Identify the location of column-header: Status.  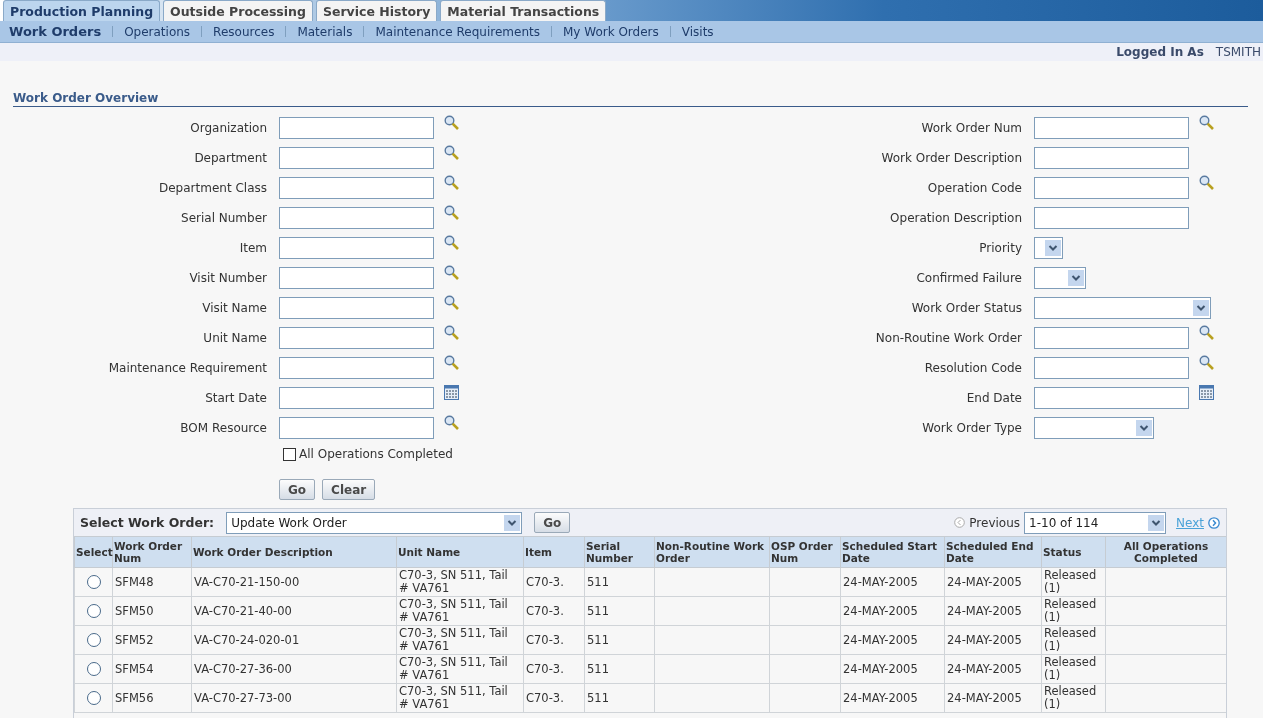
(1073, 552).